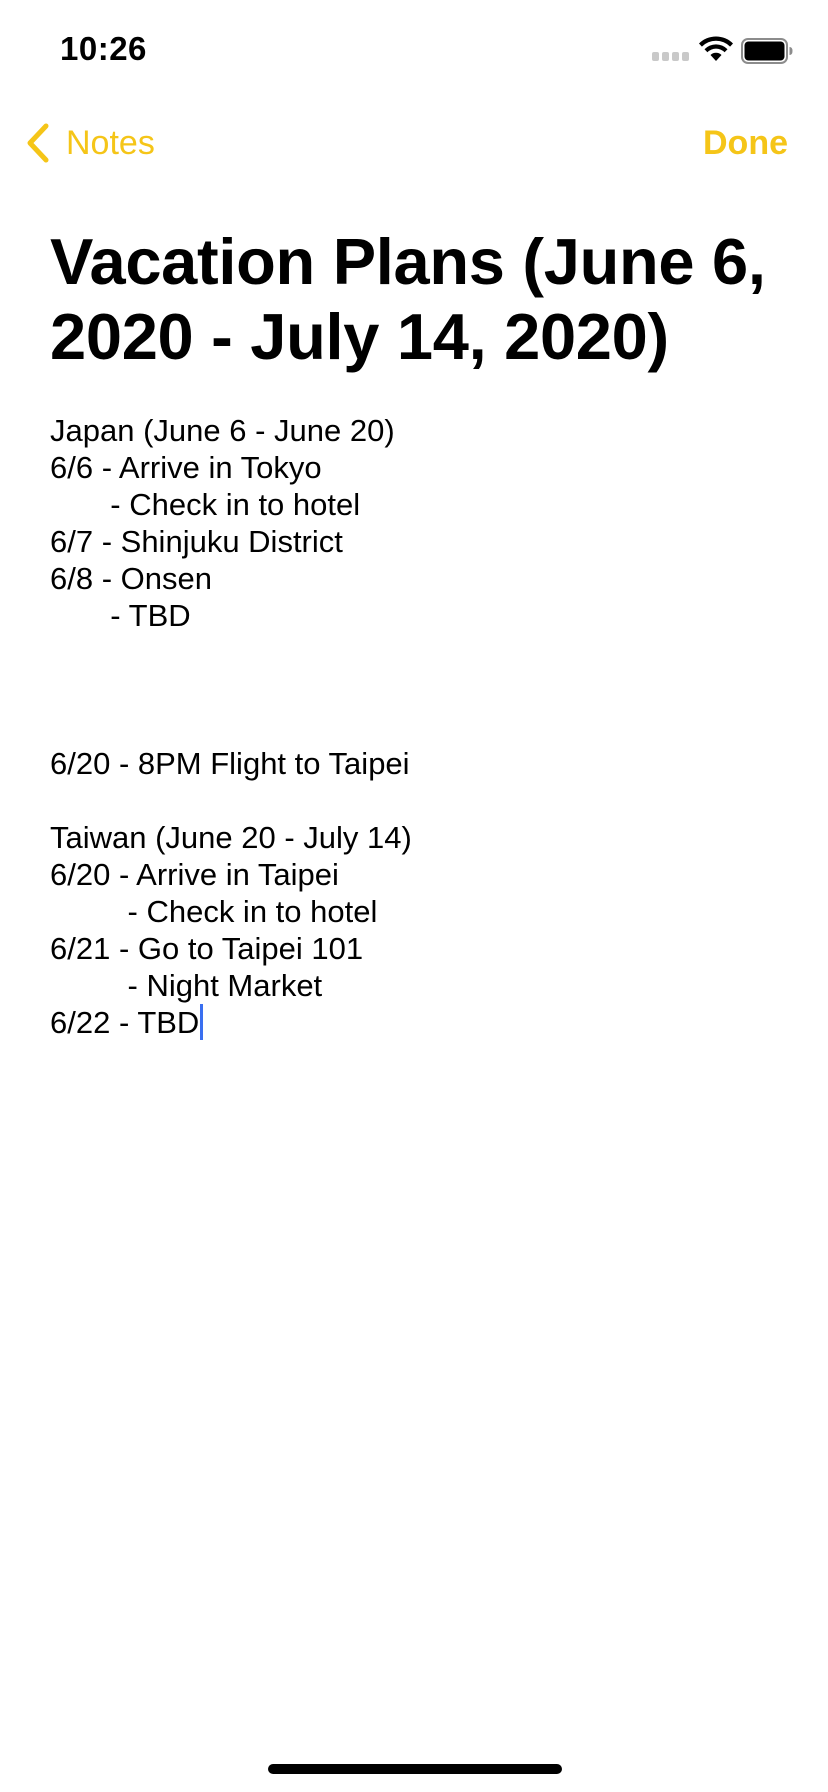  Describe the element at coordinates (420, 948) in the screenshot. I see `note-line: 6/21 - Go to Taipei 101` at that location.